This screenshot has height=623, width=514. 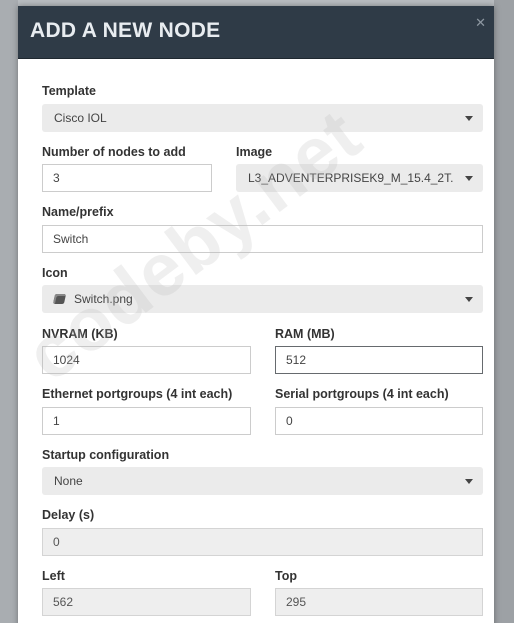 What do you see at coordinates (480, 23) in the screenshot?
I see `close-icon: ✕` at bounding box center [480, 23].